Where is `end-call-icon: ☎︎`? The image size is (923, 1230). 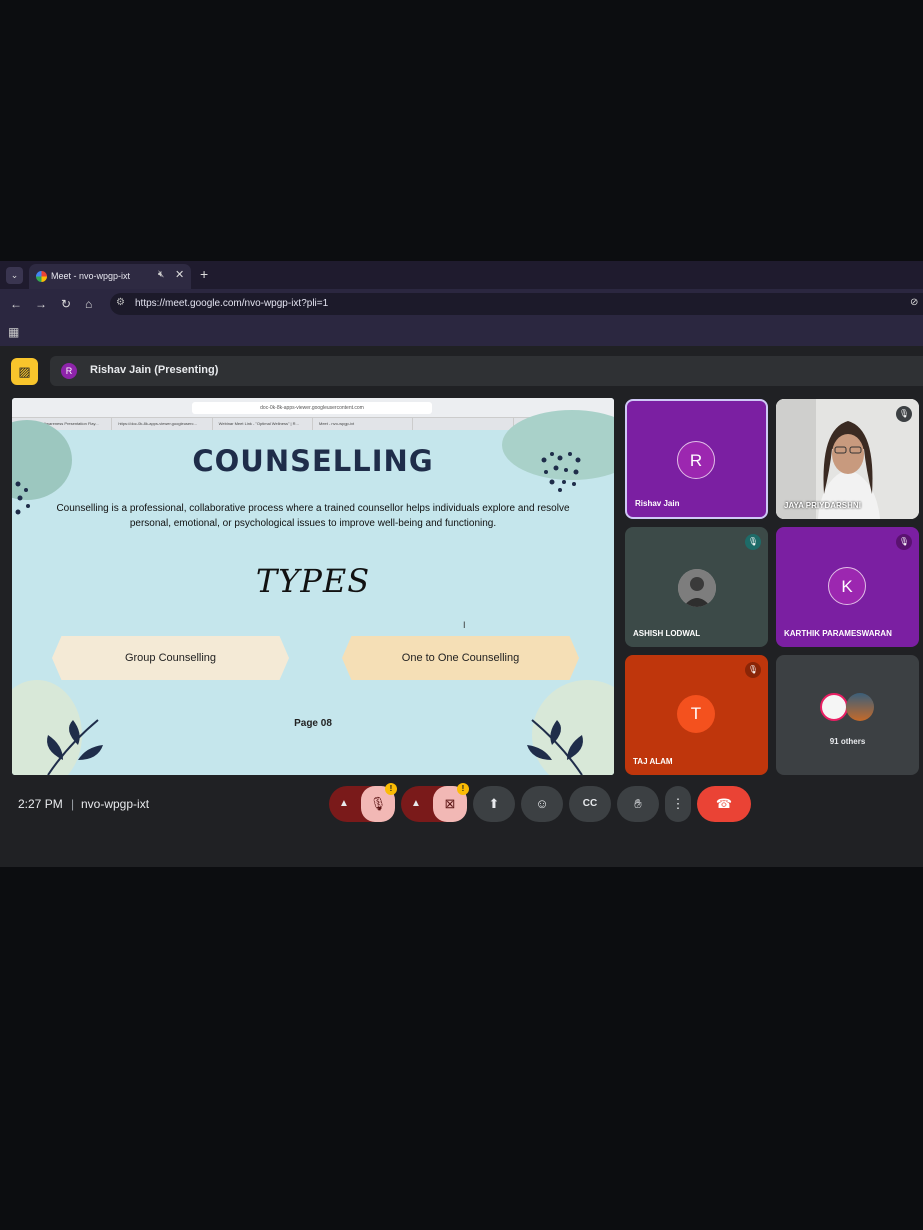 end-call-icon: ☎︎ is located at coordinates (724, 803).